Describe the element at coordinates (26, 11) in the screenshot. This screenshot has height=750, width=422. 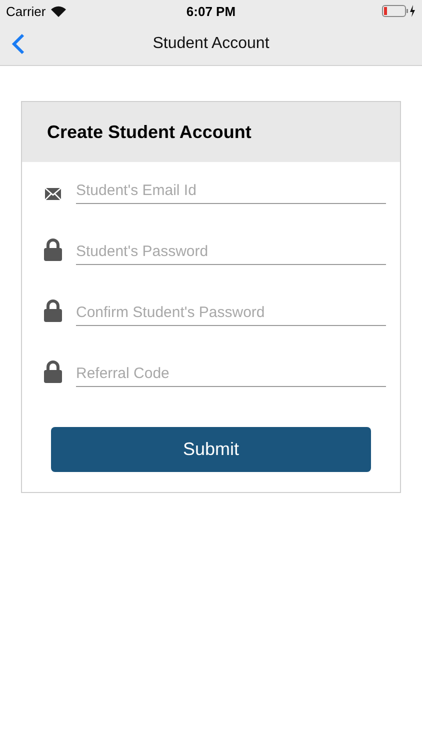
I see `carrier-name: Carrier` at that location.